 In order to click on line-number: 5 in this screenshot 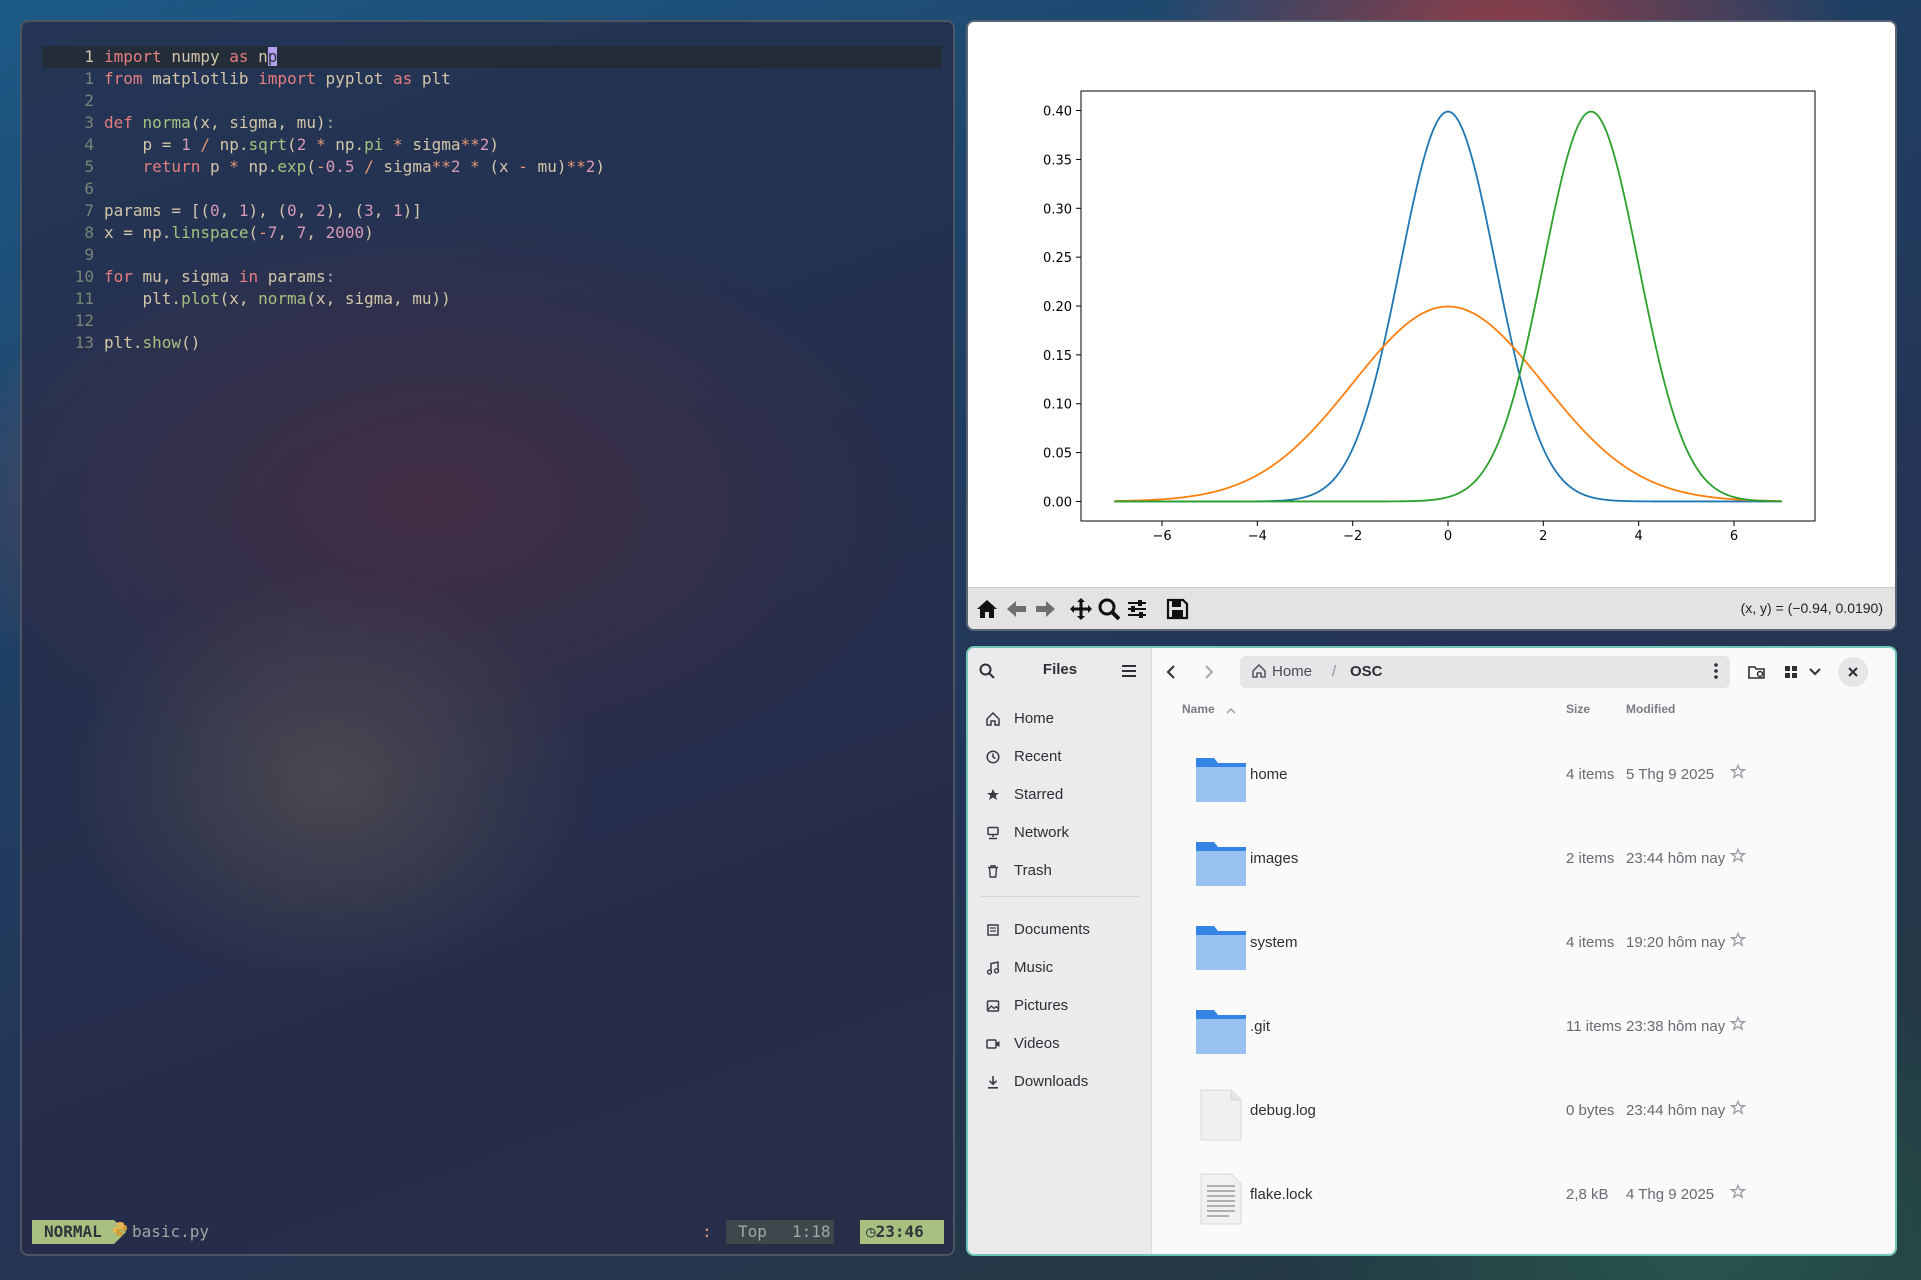, I will do `click(89, 166)`.